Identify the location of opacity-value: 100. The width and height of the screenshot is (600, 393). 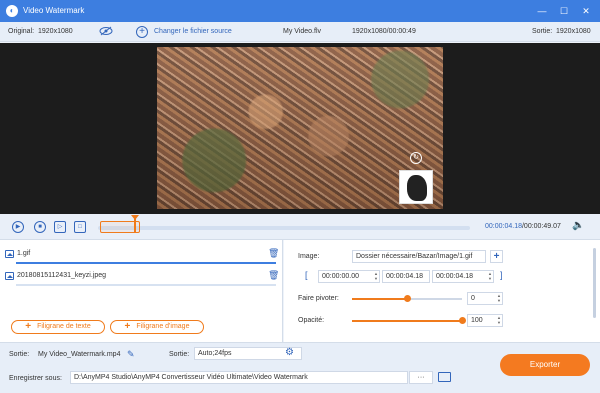
(477, 320).